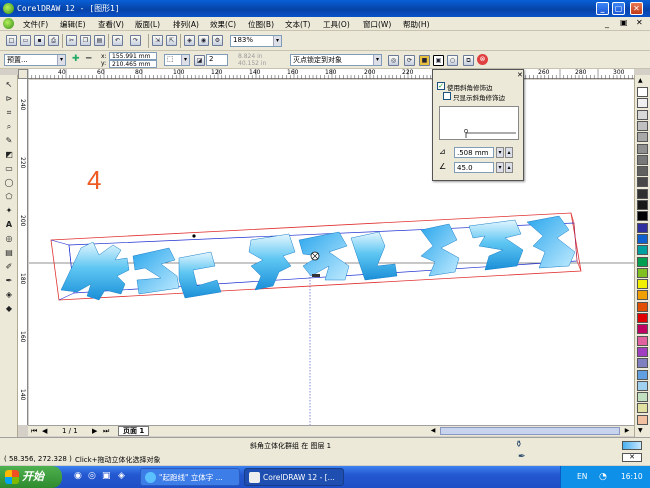 Image resolution: width=650 pixels, height=488 pixels. Describe the element at coordinates (39, 40) in the screenshot. I see `save-icon: ▪` at that location.